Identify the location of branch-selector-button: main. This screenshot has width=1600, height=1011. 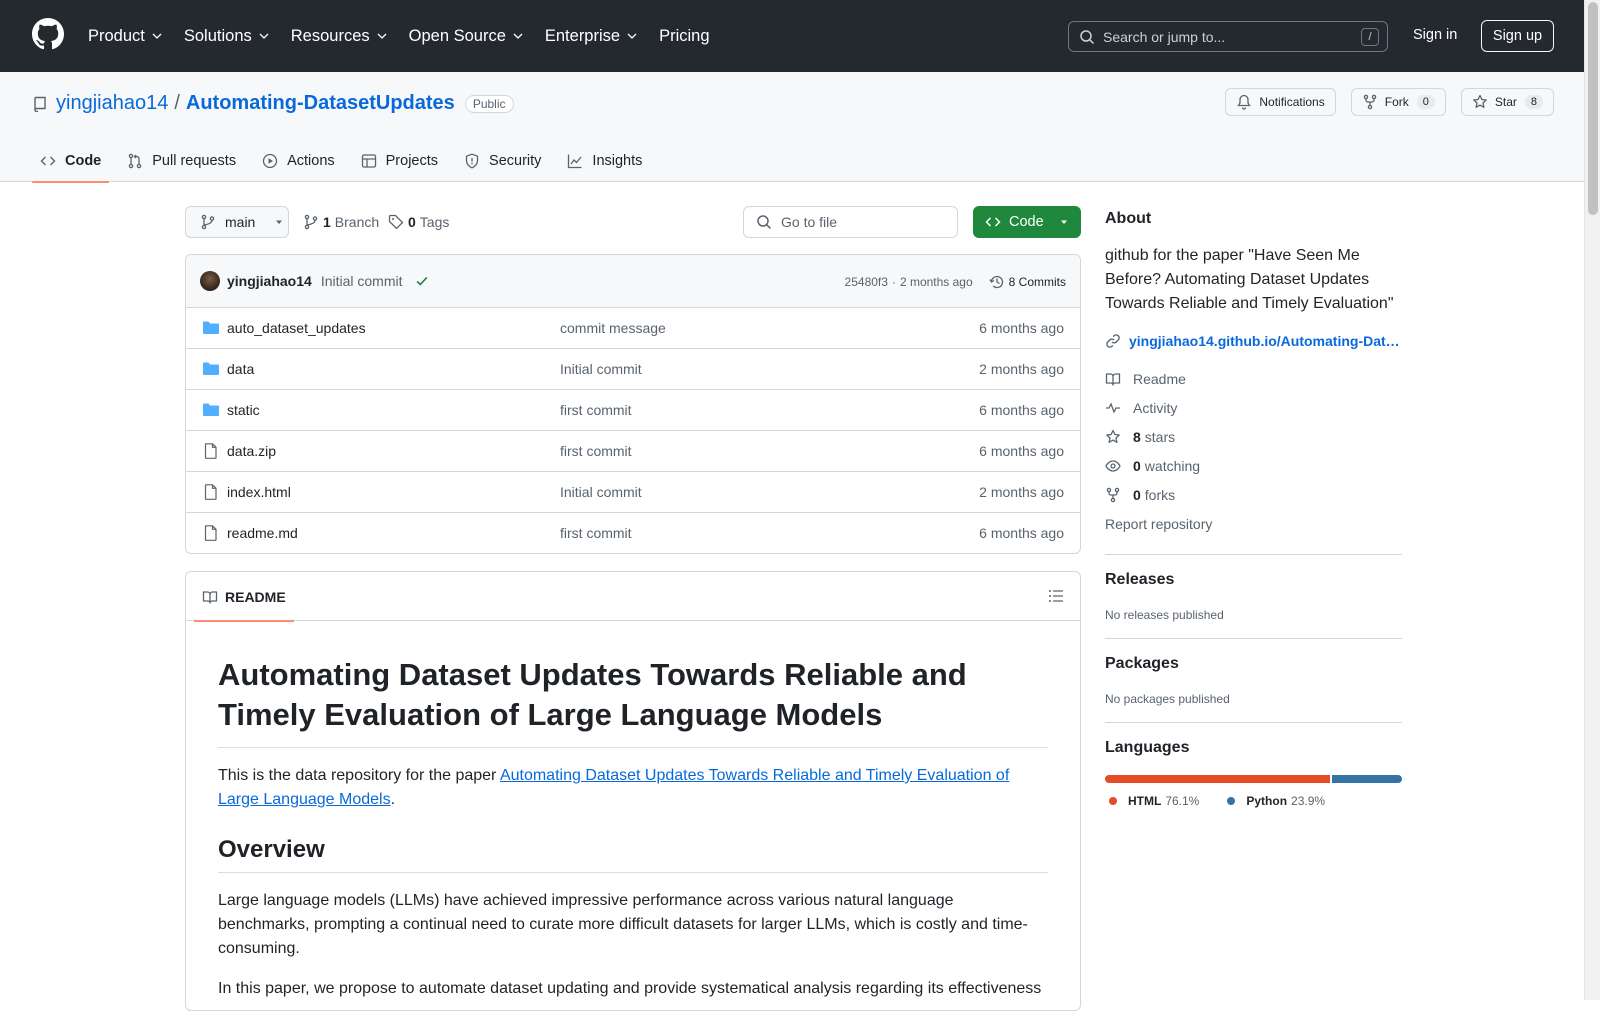
(237, 222).